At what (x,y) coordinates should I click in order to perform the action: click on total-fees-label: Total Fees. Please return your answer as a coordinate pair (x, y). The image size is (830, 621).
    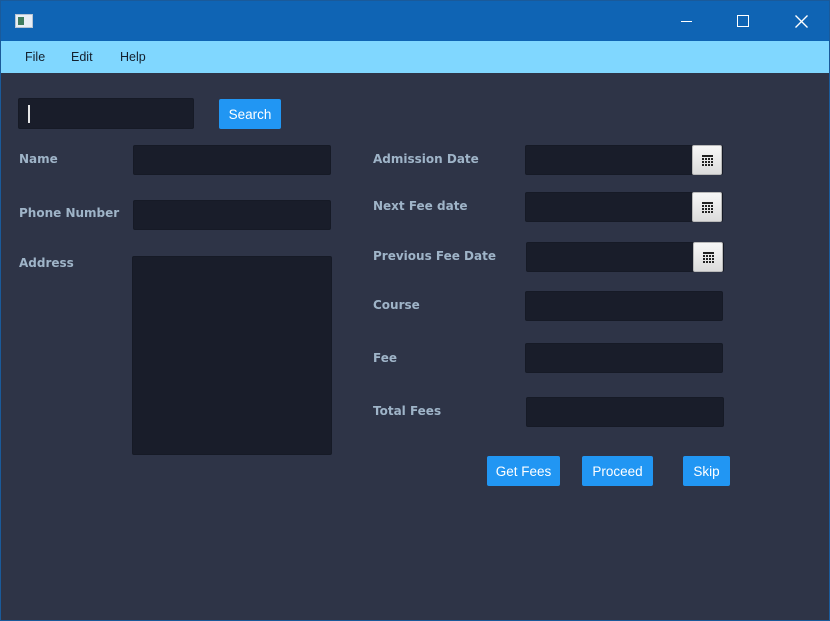
    Looking at the image, I should click on (407, 411).